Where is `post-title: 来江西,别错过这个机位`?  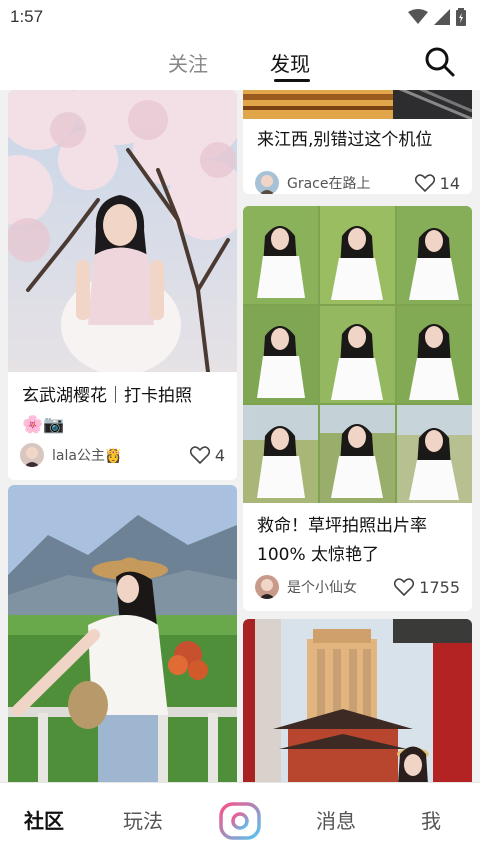
post-title: 来江西,别错过这个机位 is located at coordinates (359, 140).